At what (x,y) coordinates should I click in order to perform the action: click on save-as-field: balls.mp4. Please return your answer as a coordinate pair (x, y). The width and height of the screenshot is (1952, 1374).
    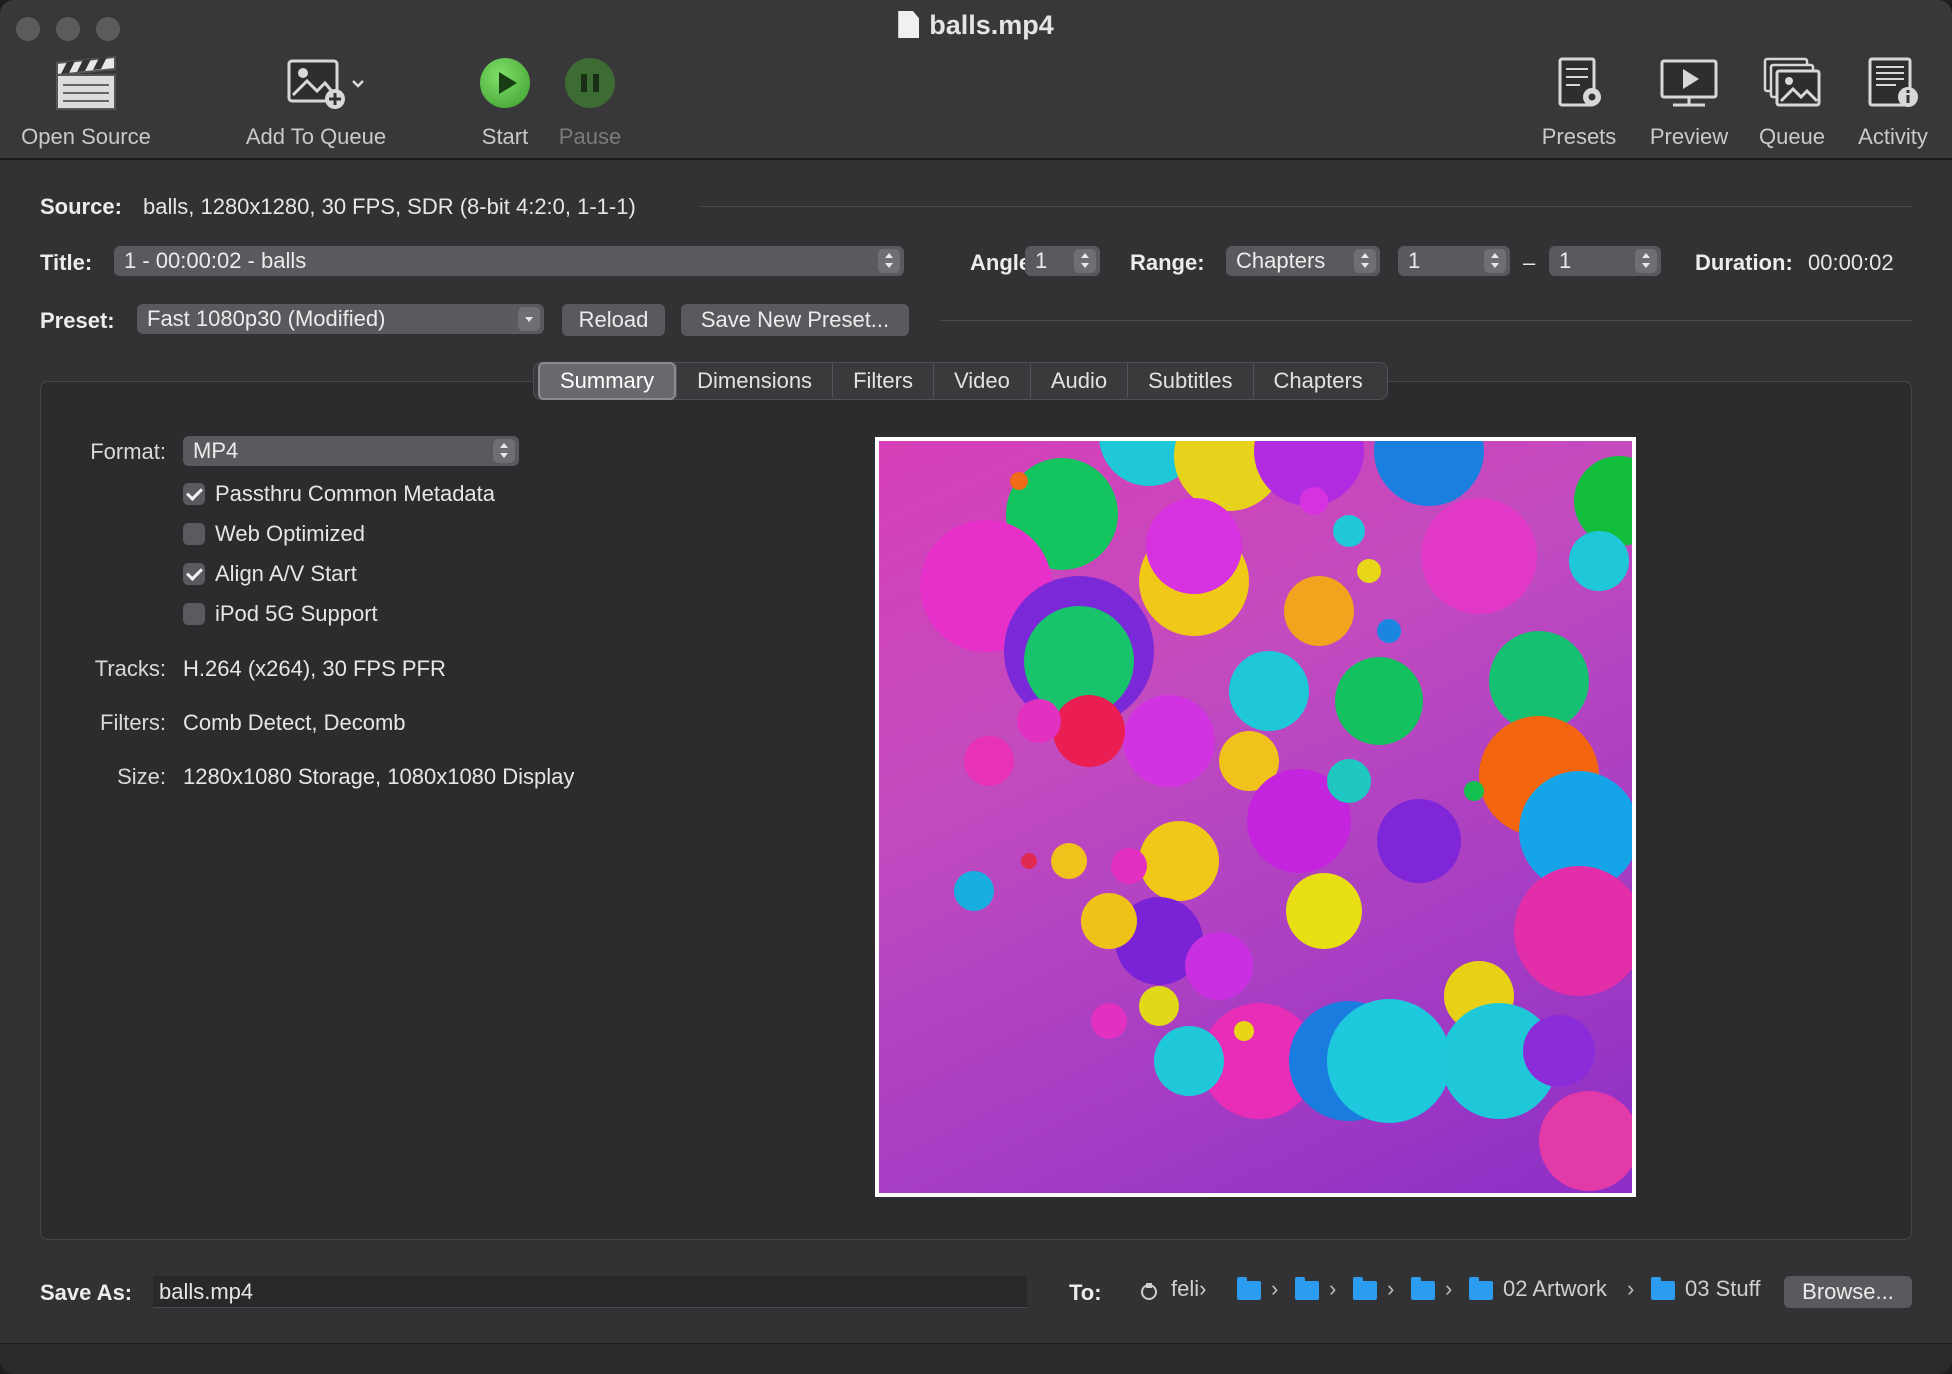
    Looking at the image, I should click on (590, 1292).